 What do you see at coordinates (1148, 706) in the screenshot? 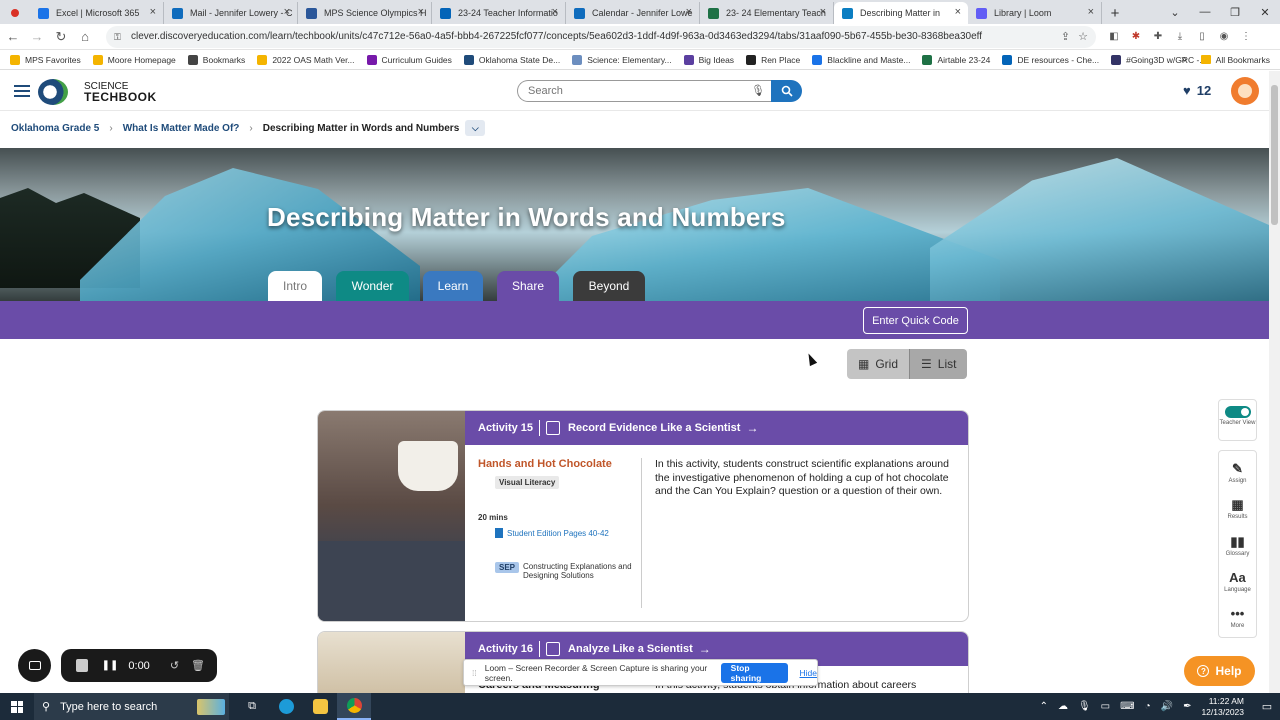
I see `wifi-icon: ◔` at bounding box center [1148, 706].